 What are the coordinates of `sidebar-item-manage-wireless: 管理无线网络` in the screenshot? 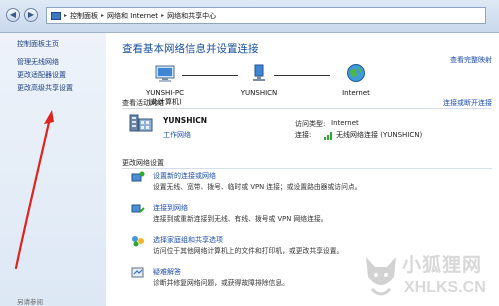 It's located at (38, 62).